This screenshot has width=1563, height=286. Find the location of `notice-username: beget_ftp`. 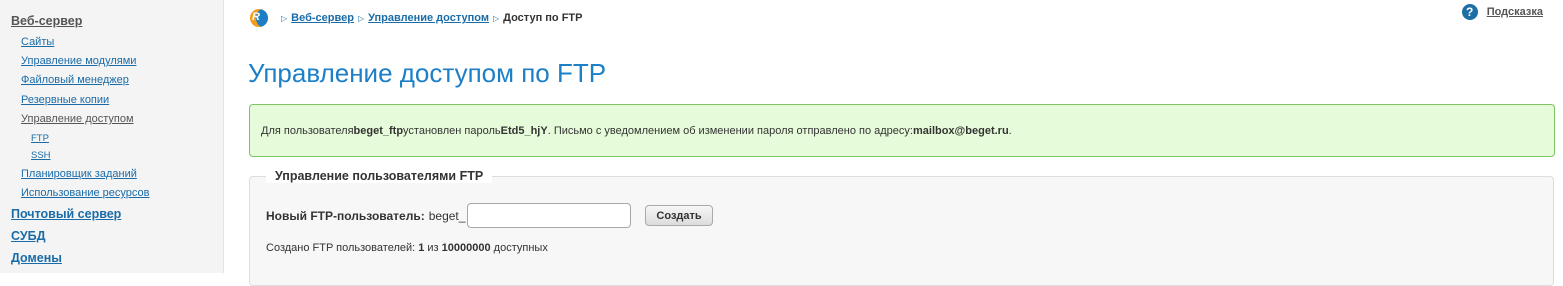

notice-username: beget_ftp is located at coordinates (378, 130).